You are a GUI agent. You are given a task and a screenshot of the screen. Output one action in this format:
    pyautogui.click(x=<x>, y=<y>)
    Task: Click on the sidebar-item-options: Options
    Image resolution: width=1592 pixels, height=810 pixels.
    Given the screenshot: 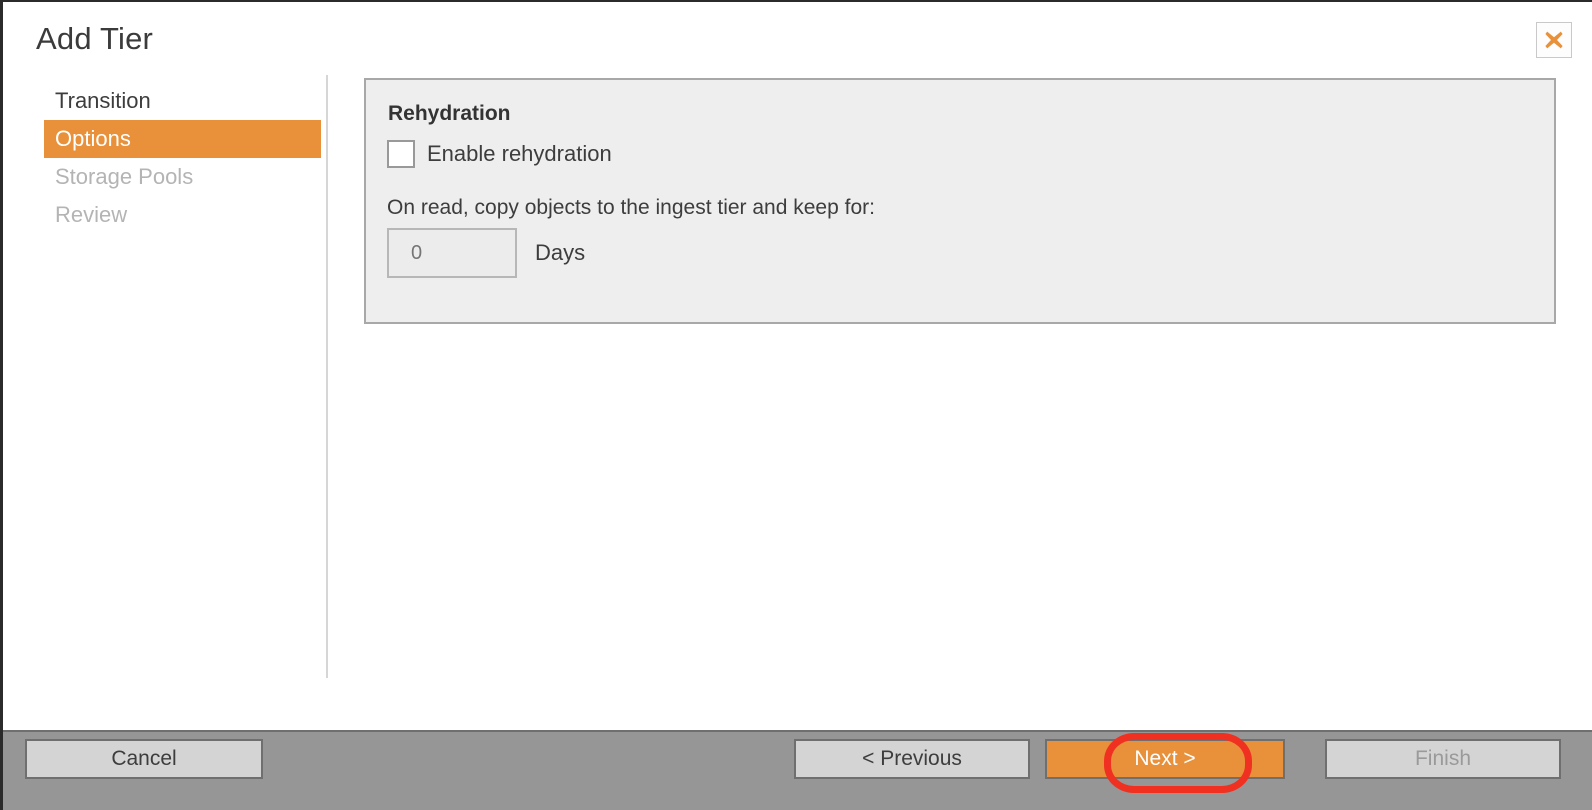 What is the action you would take?
    pyautogui.click(x=182, y=139)
    